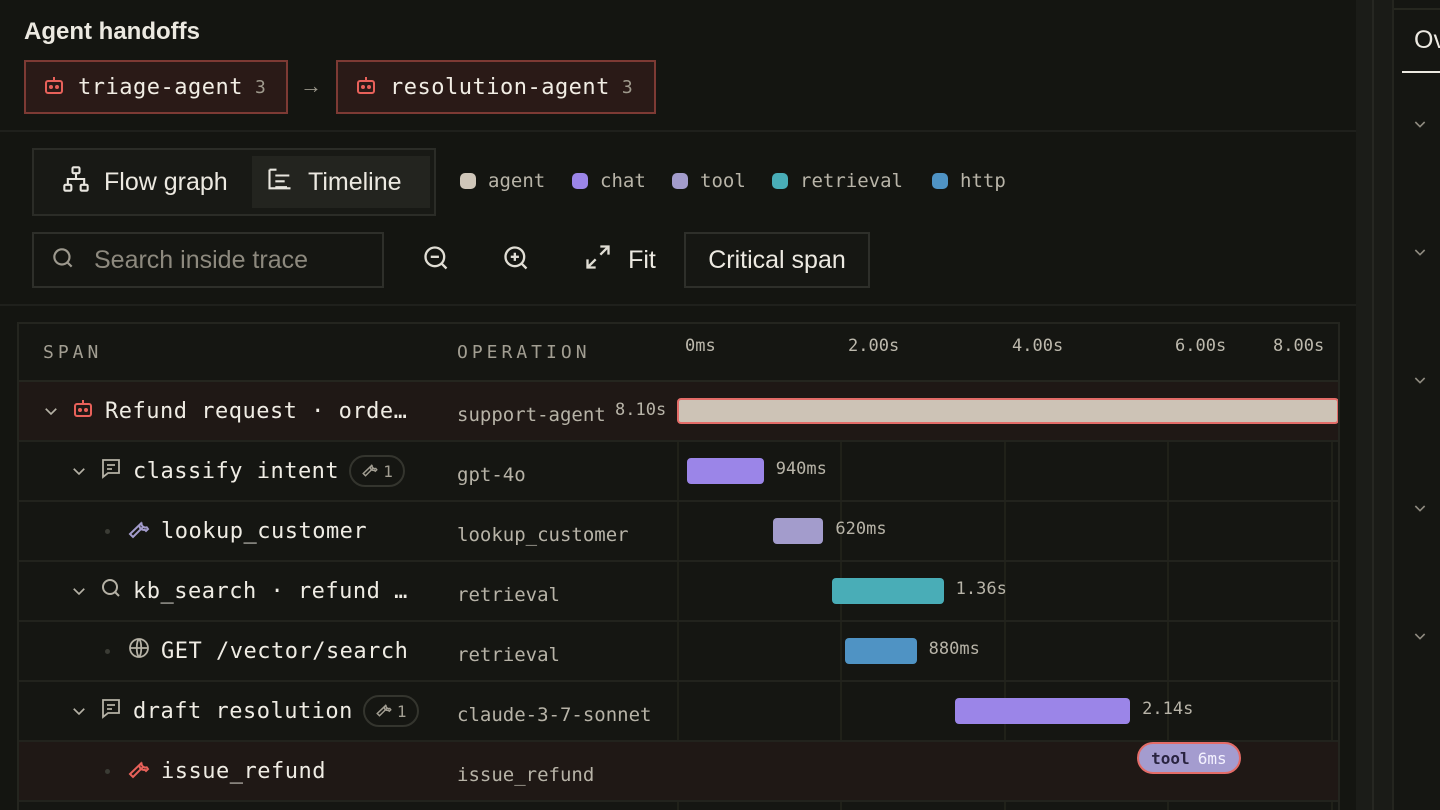  I want to click on flow-graph-icon, so click(76, 182).